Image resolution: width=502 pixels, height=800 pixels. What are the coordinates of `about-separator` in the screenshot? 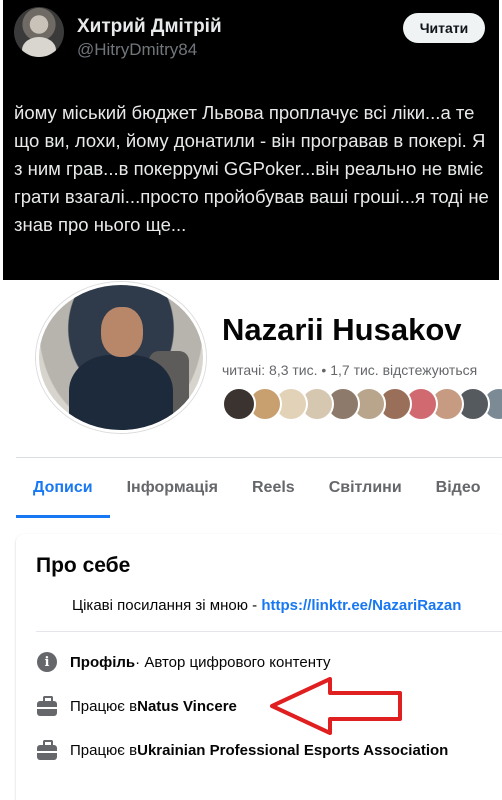 It's located at (269, 631).